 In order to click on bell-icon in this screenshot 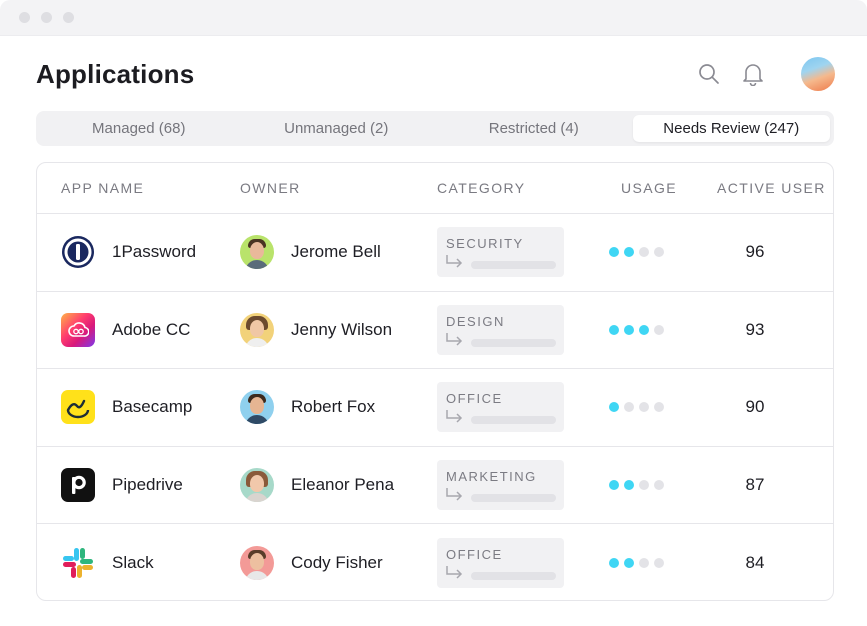, I will do `click(753, 74)`.